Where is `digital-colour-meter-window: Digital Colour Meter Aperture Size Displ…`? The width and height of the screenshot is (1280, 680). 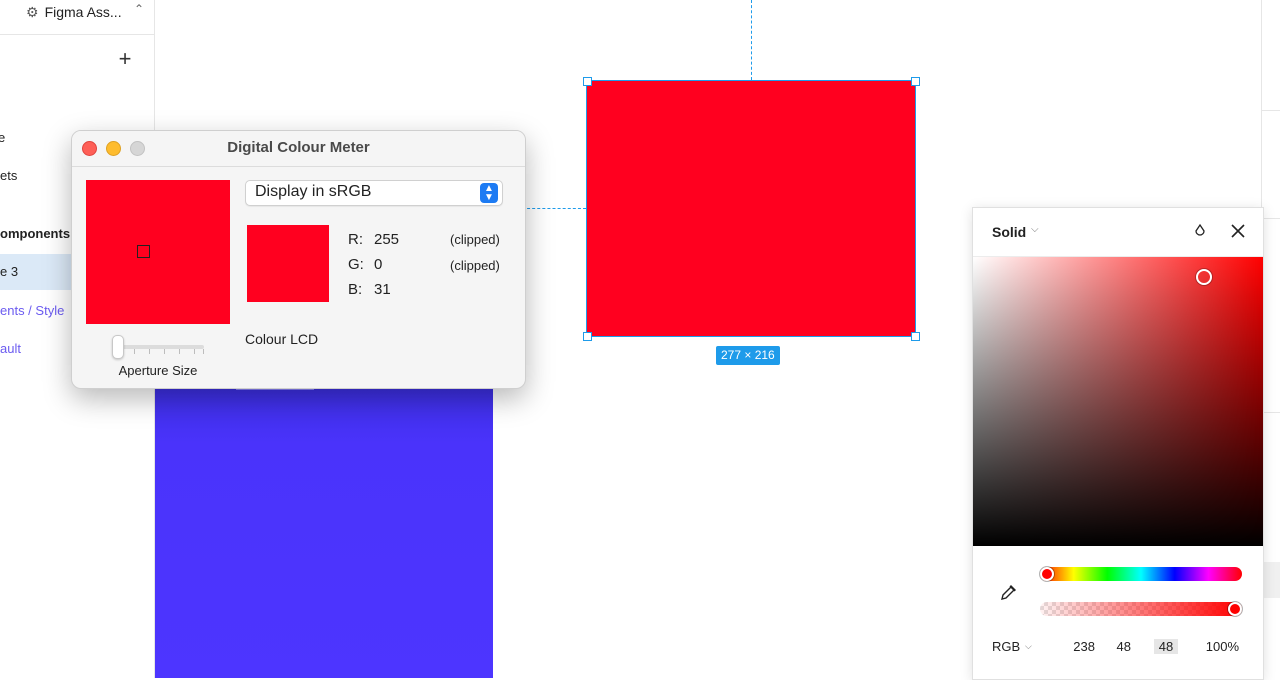 digital-colour-meter-window: Digital Colour Meter Aperture Size Displ… is located at coordinates (298, 259).